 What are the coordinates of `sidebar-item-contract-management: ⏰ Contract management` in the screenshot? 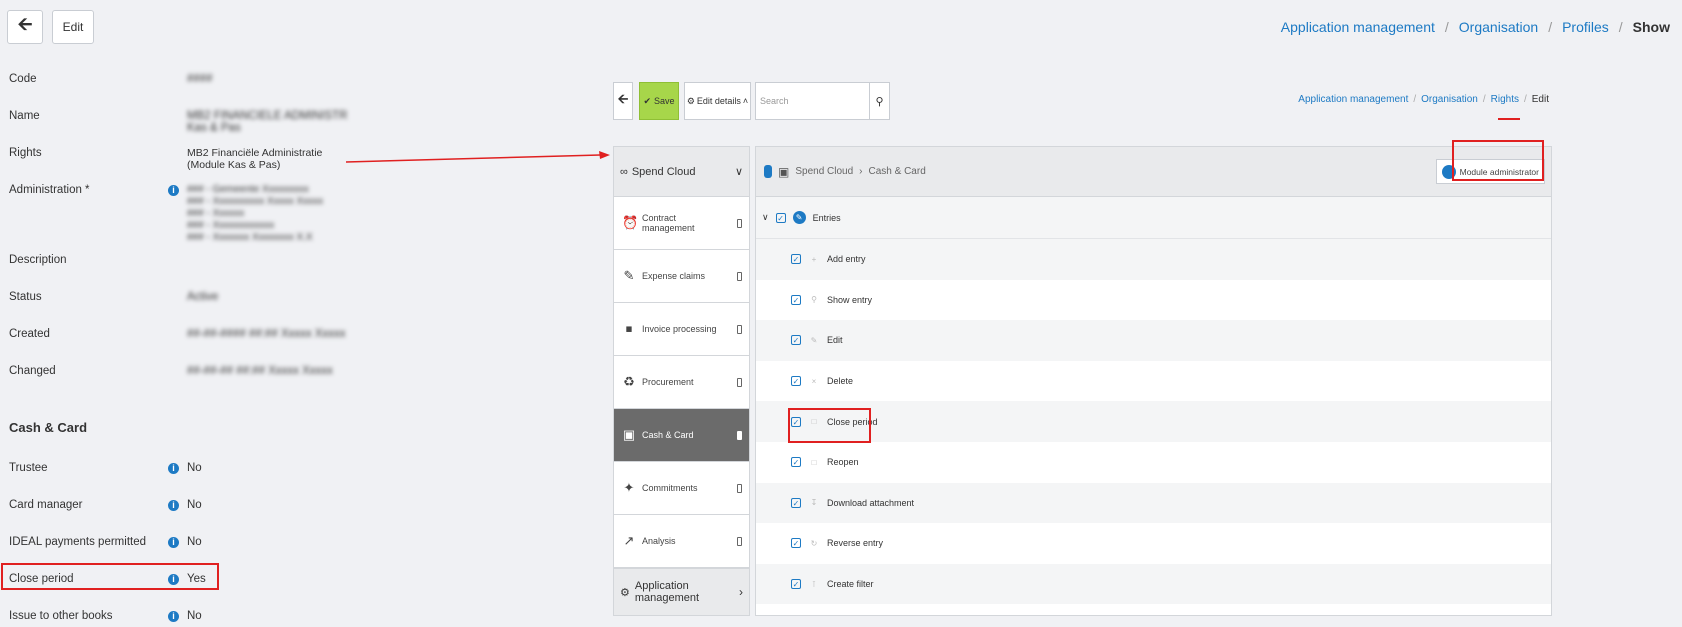 It's located at (681, 223).